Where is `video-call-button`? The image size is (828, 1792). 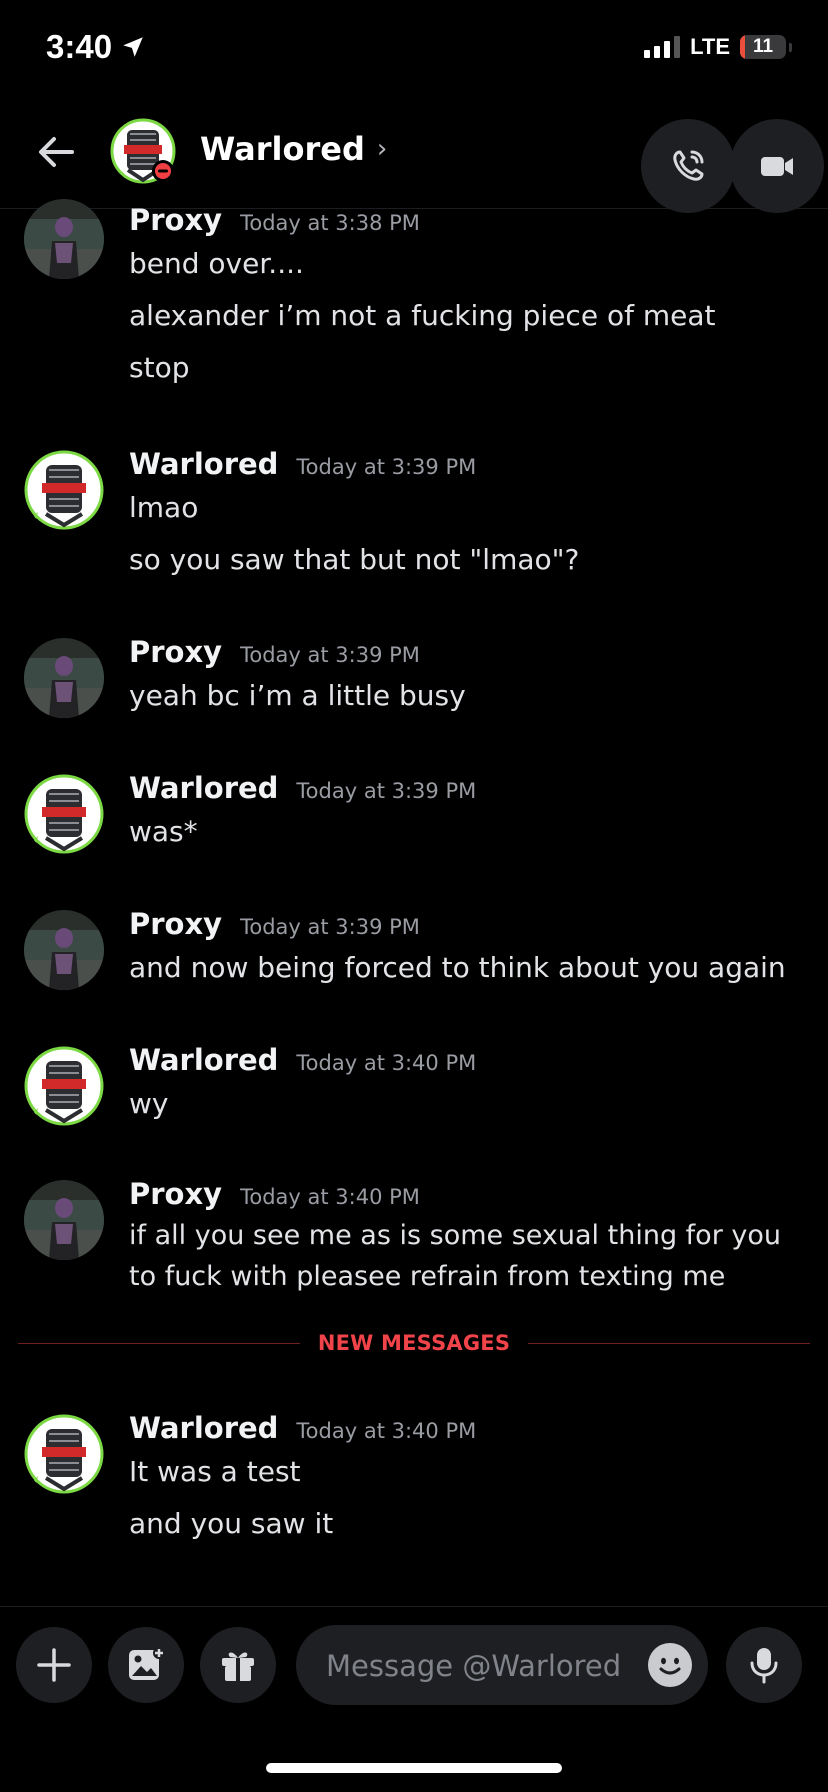
video-call-button is located at coordinates (777, 166).